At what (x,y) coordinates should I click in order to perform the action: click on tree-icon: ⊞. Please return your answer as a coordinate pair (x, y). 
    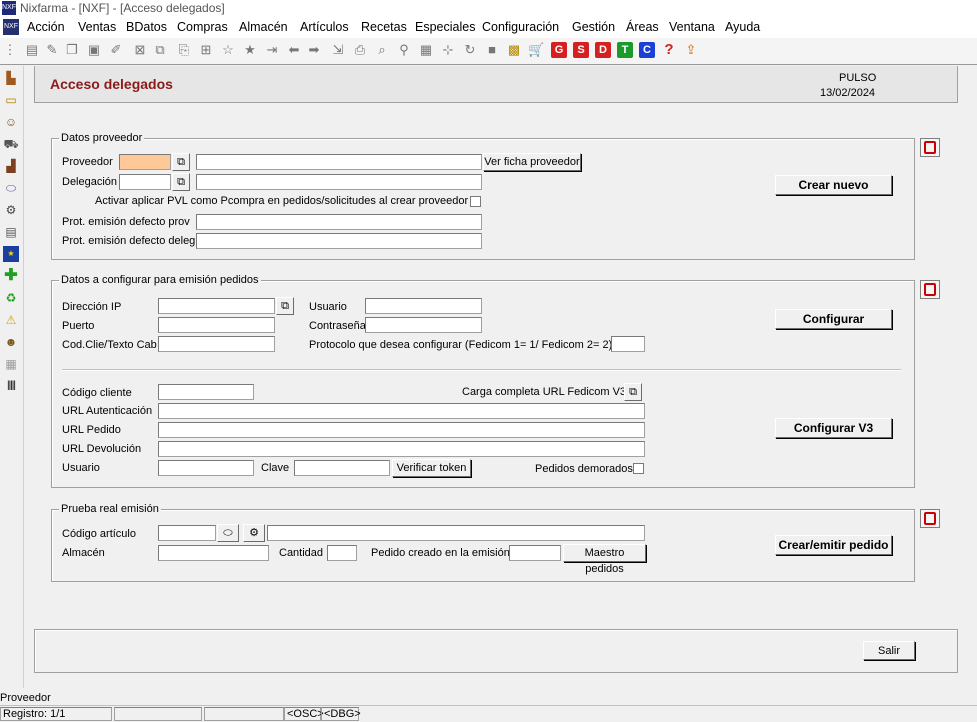
    Looking at the image, I should click on (206, 50).